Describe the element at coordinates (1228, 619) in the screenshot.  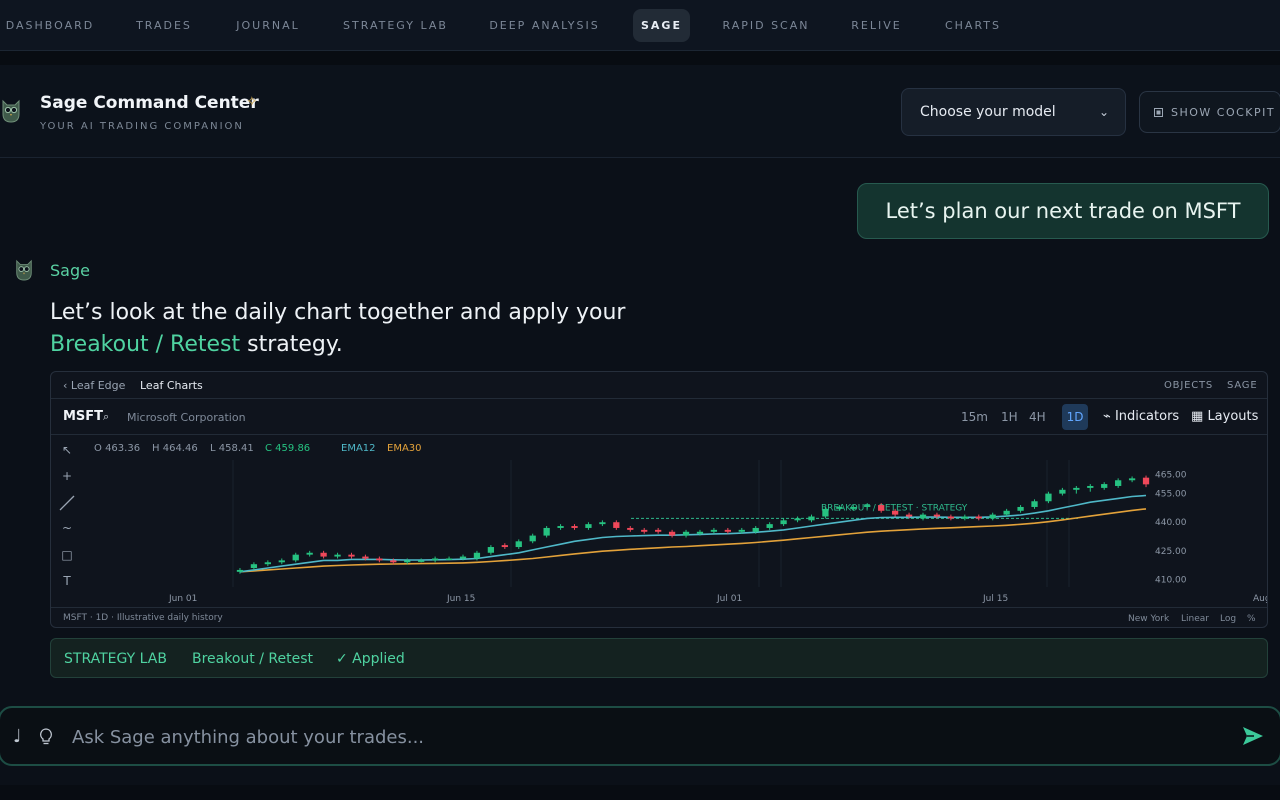
I see `log-scale-toggle: Log` at that location.